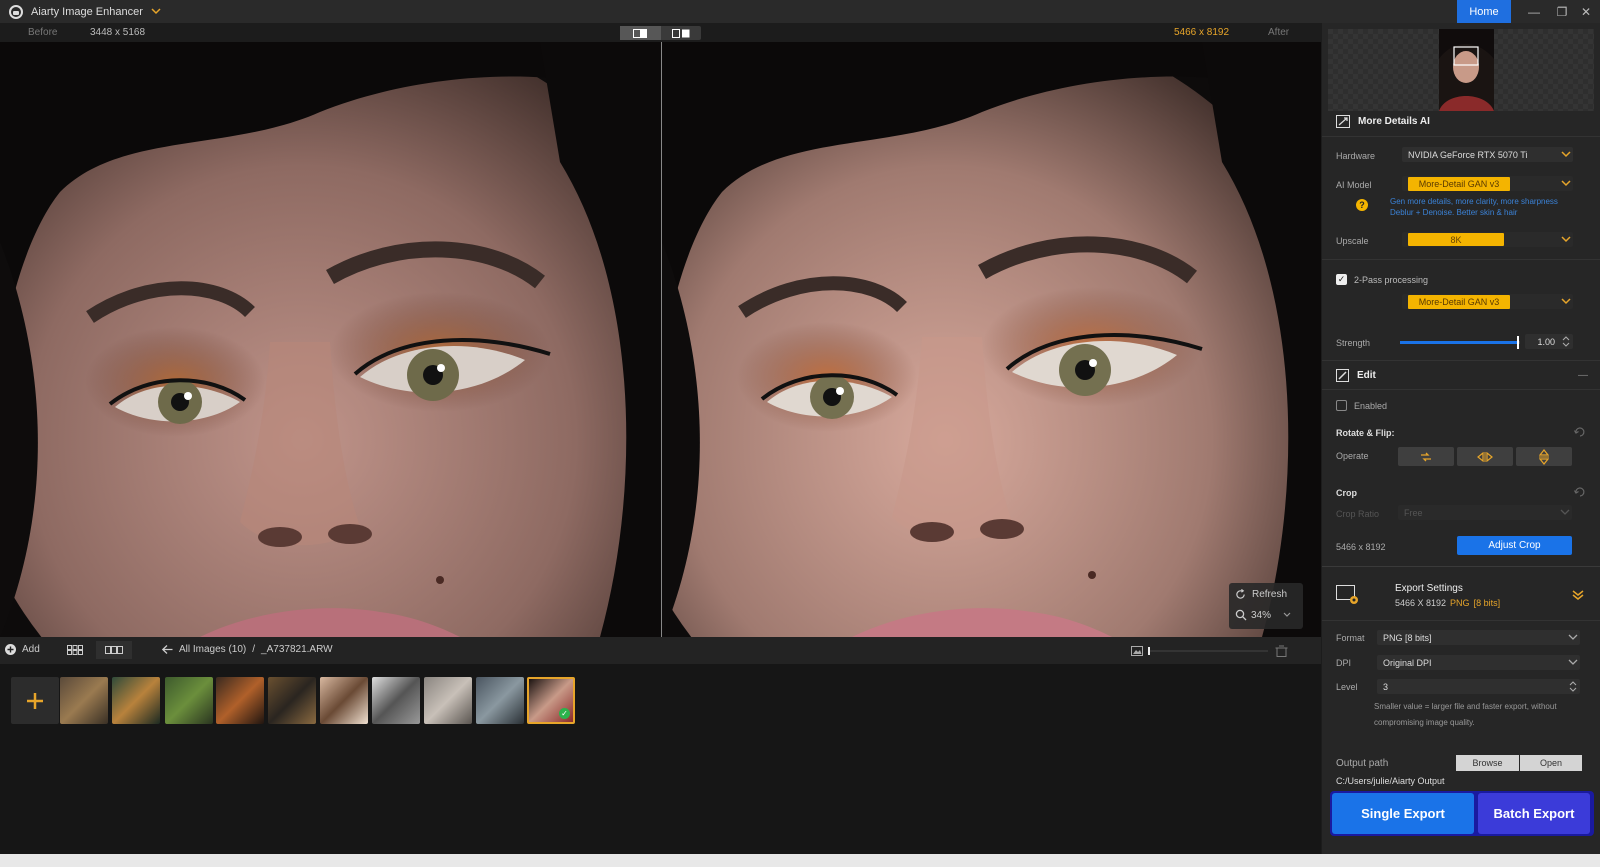 The image size is (1600, 867). What do you see at coordinates (31, 649) in the screenshot?
I see `add-label: Add` at bounding box center [31, 649].